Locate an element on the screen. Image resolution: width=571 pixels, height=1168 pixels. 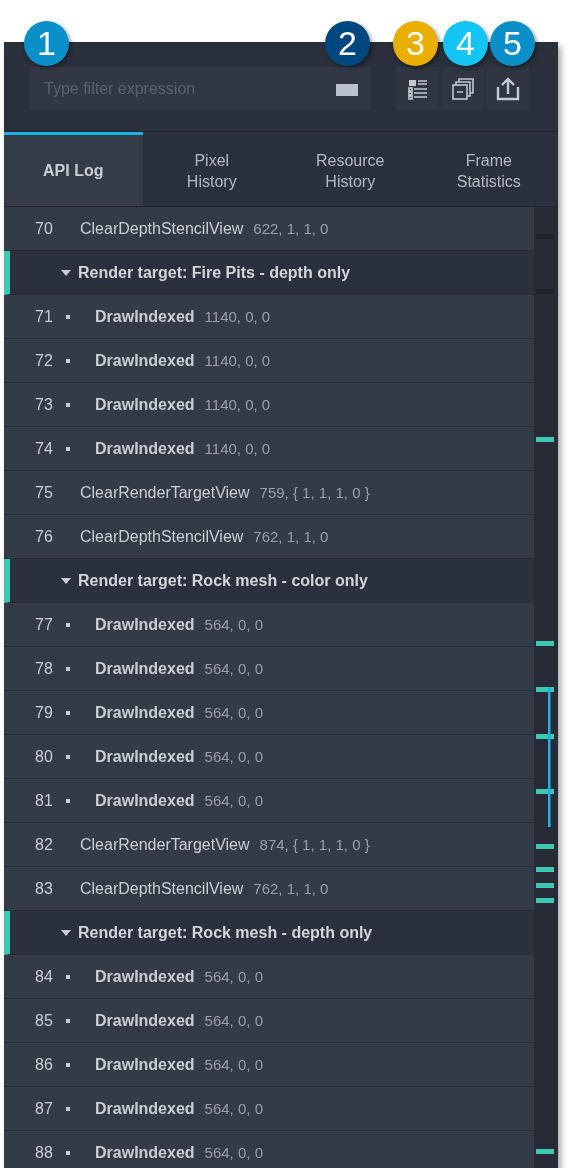
call-number: 80 is located at coordinates (44, 756).